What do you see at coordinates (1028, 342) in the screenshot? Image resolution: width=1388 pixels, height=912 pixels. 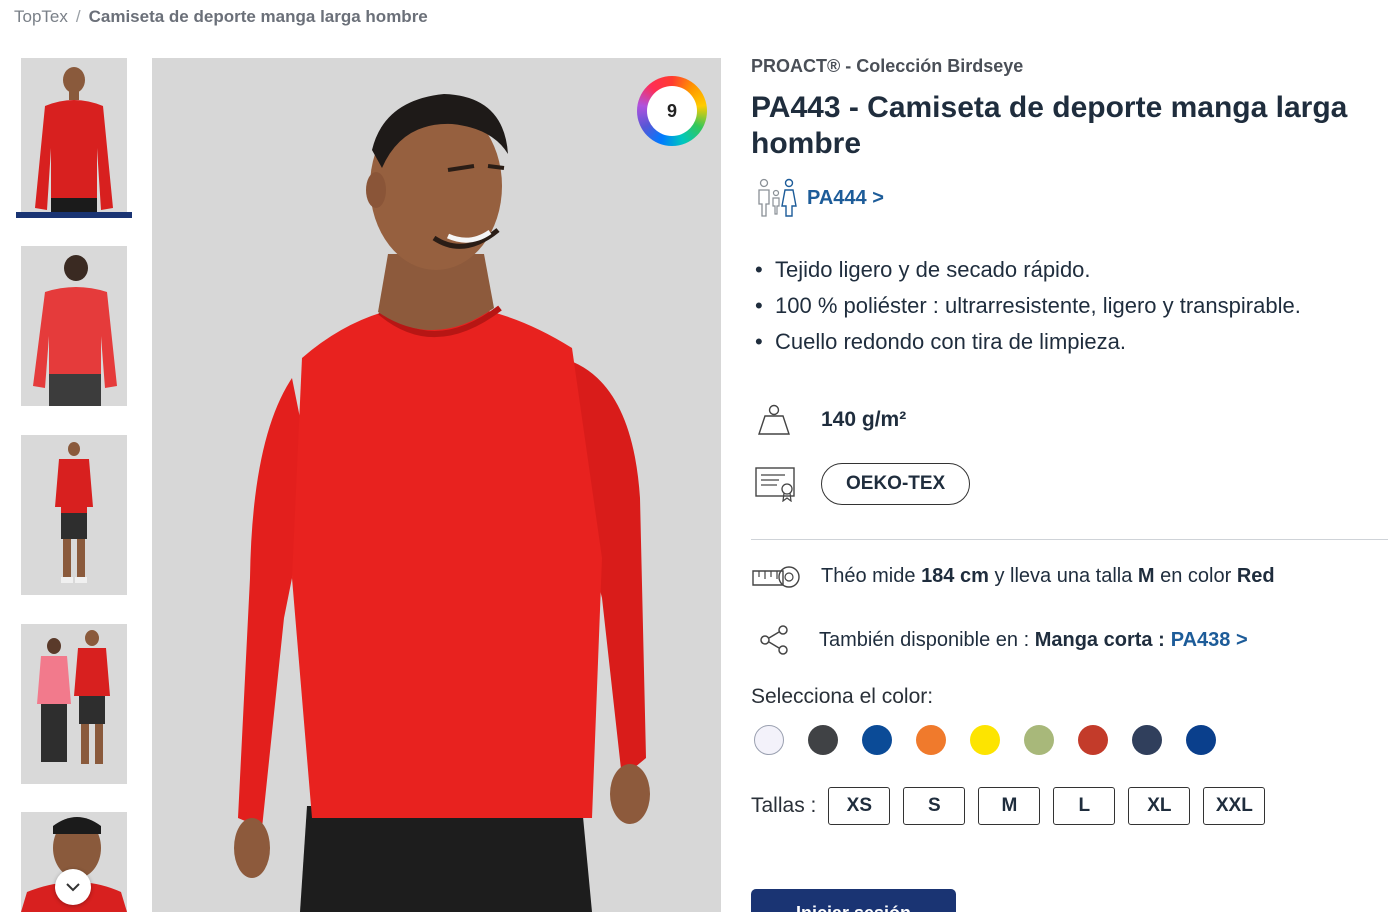 I see `feature-item: Cuello redondo con tira de limpieza.` at bounding box center [1028, 342].